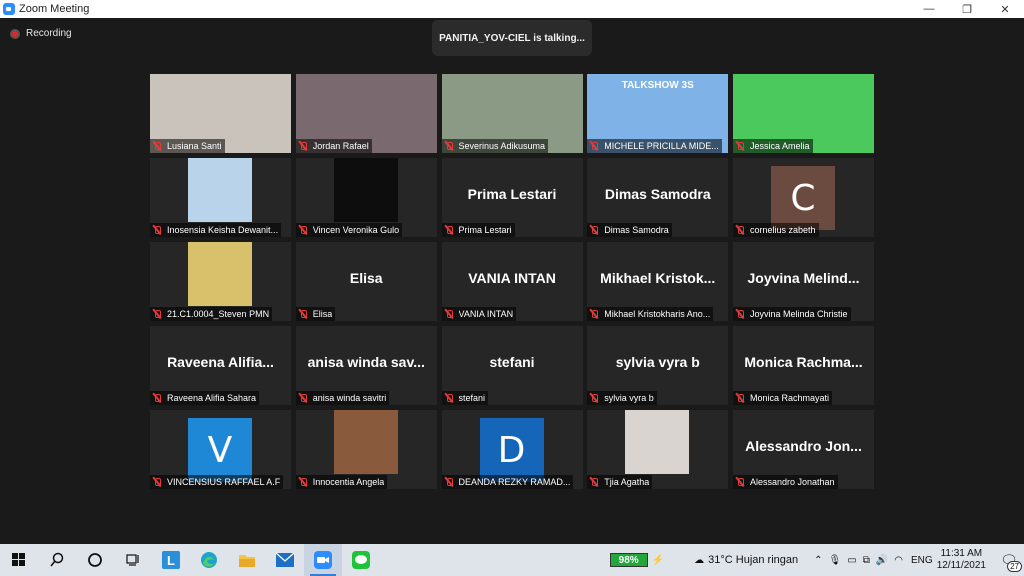 This screenshot has height=576, width=1024. Describe the element at coordinates (803, 449) in the screenshot. I see `participant-tile: Alessandro Jon... Alessandro Jonathan` at that location.